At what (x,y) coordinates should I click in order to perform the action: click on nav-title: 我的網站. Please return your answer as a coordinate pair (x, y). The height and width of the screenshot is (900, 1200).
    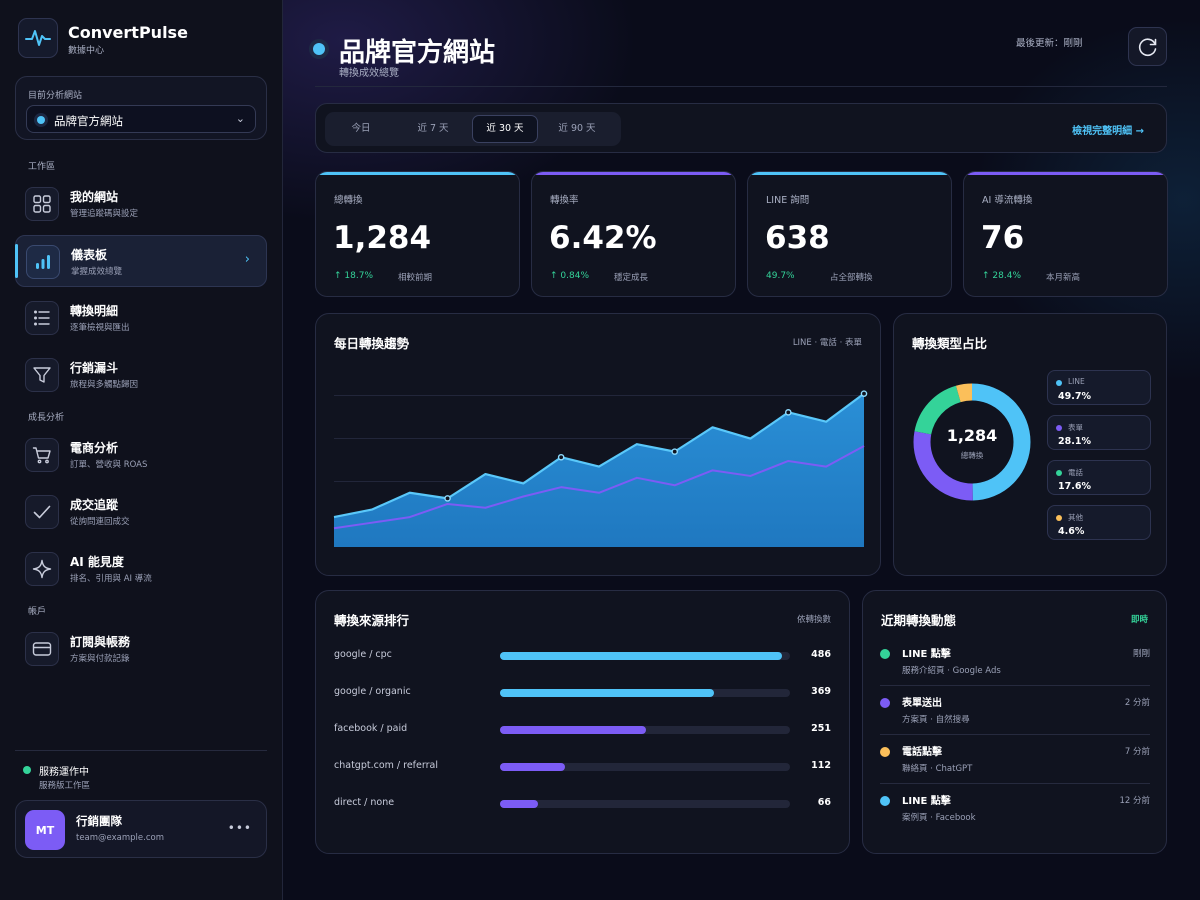
    Looking at the image, I should click on (94, 197).